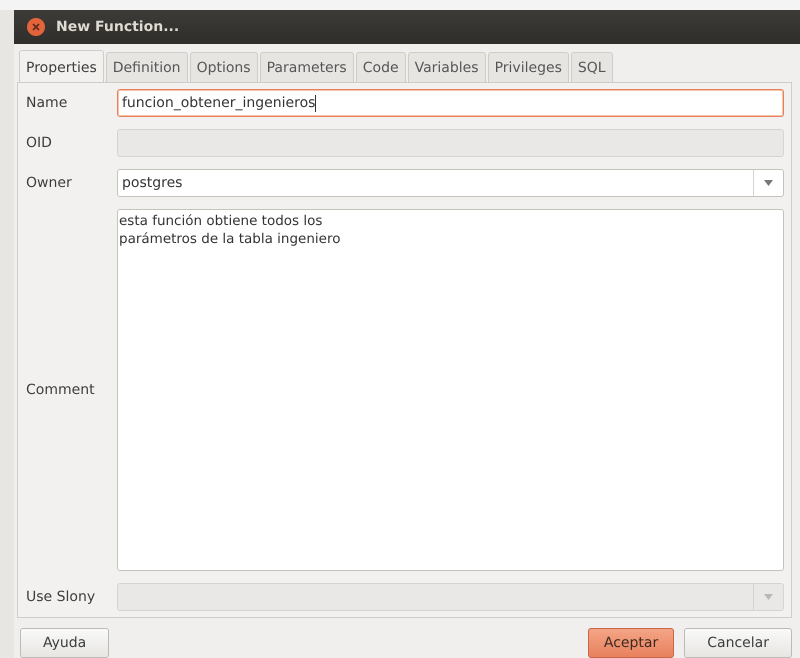  Describe the element at coordinates (738, 643) in the screenshot. I see `dialog-button: Cancelar` at that location.